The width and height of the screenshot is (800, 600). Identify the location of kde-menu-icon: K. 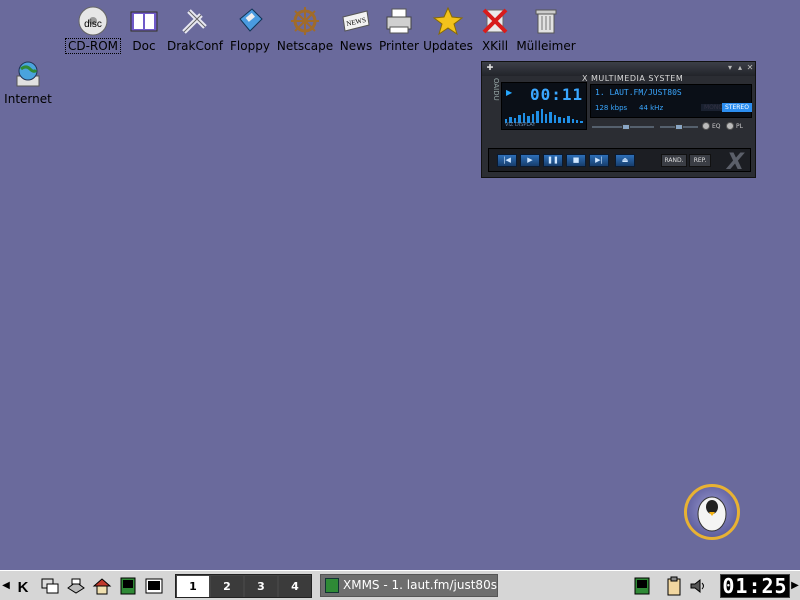
(23, 586).